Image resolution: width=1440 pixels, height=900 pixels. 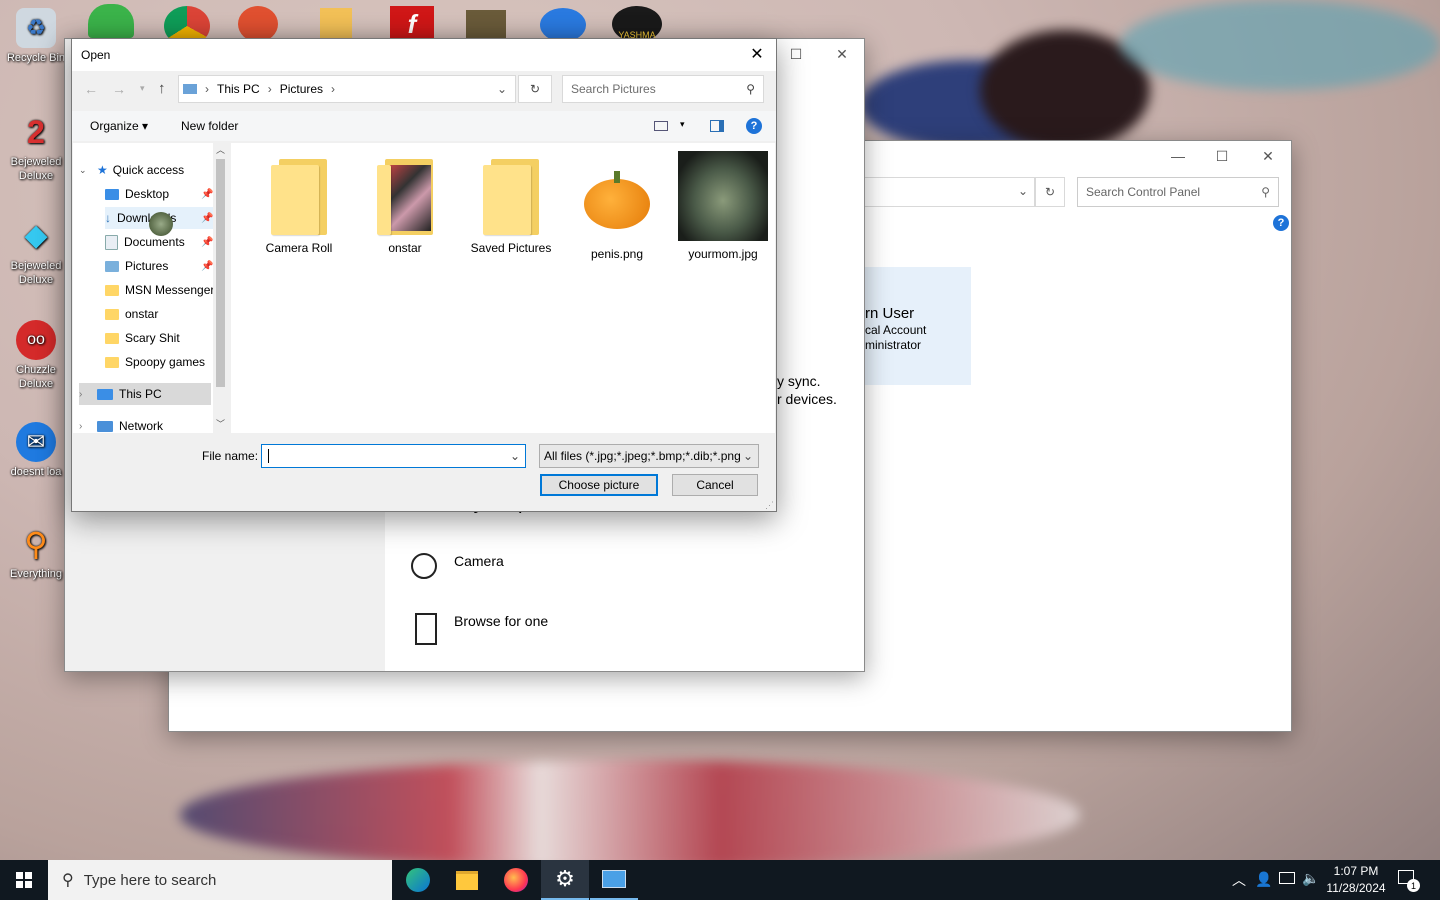 I want to click on show-hidden-icons-icon: ︿, so click(x=1239, y=880).